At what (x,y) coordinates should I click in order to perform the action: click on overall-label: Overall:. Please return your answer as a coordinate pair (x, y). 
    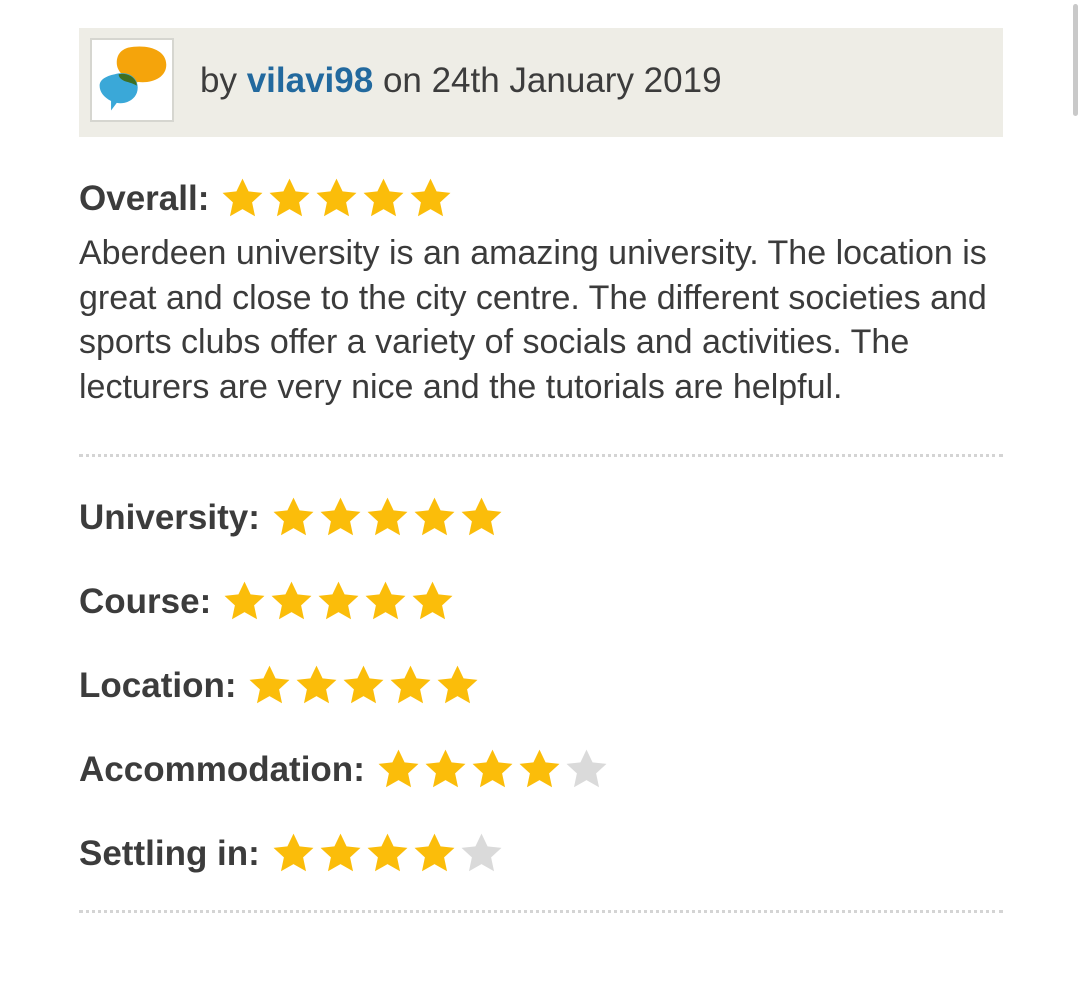
    Looking at the image, I should click on (144, 198).